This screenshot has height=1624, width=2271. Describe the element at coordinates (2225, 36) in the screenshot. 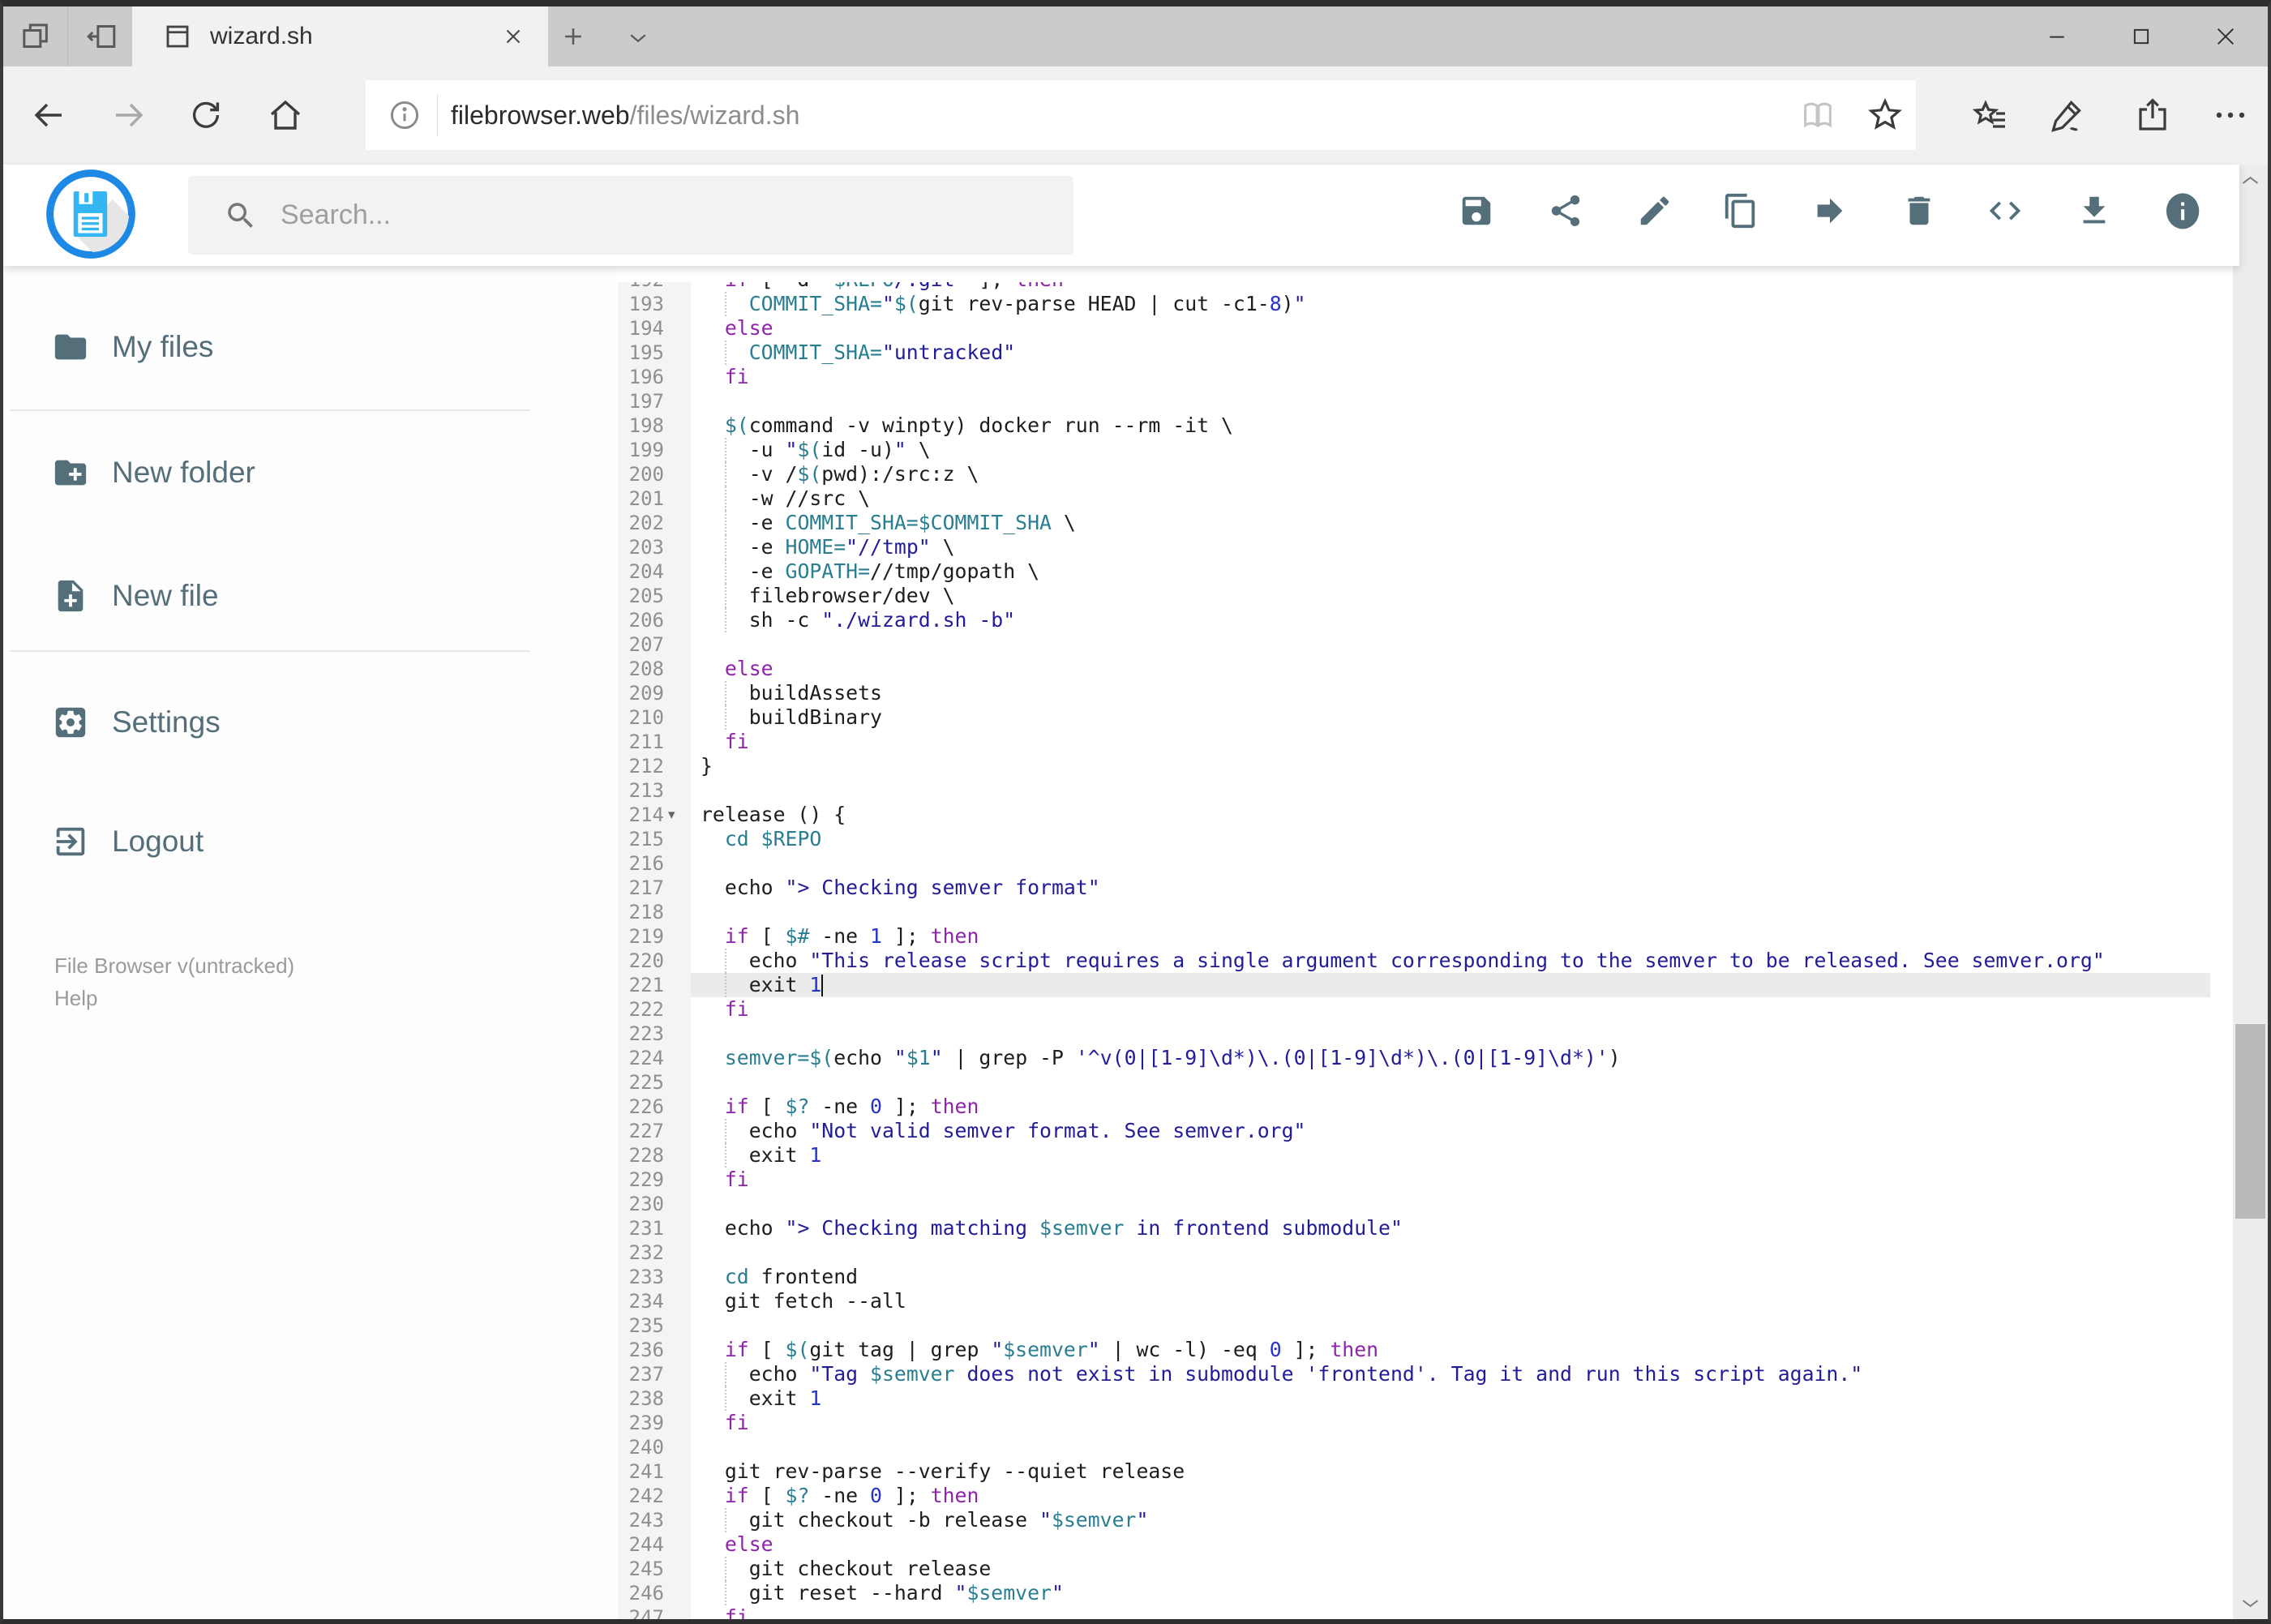

I see `close-window-button` at that location.